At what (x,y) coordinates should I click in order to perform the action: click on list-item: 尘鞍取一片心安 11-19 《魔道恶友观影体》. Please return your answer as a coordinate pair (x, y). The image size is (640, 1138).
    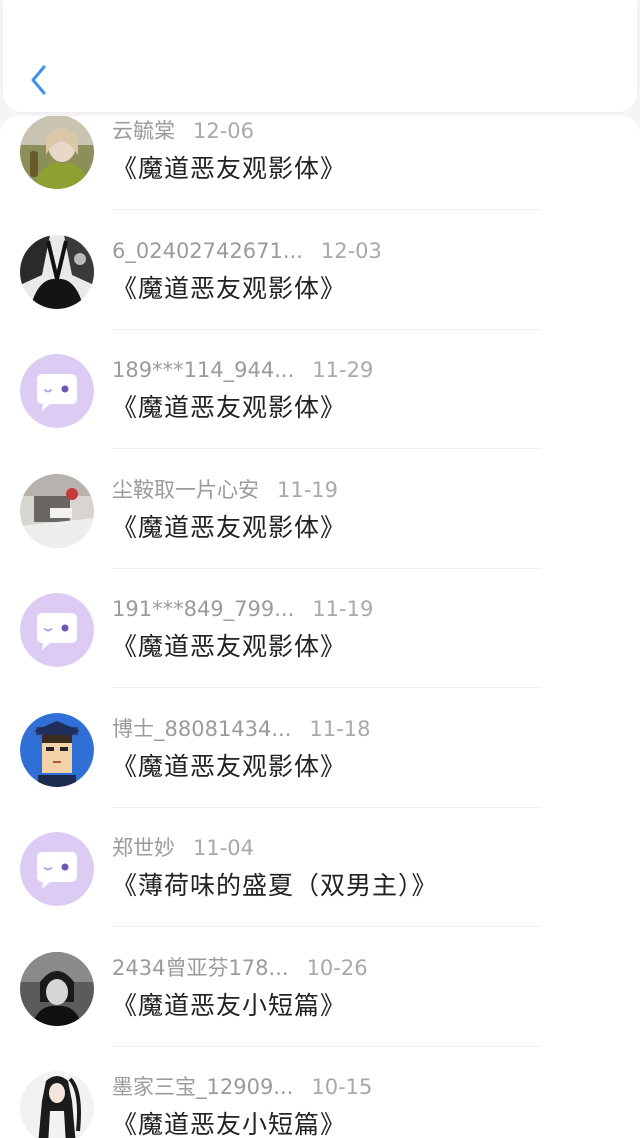
    Looking at the image, I should click on (320, 508).